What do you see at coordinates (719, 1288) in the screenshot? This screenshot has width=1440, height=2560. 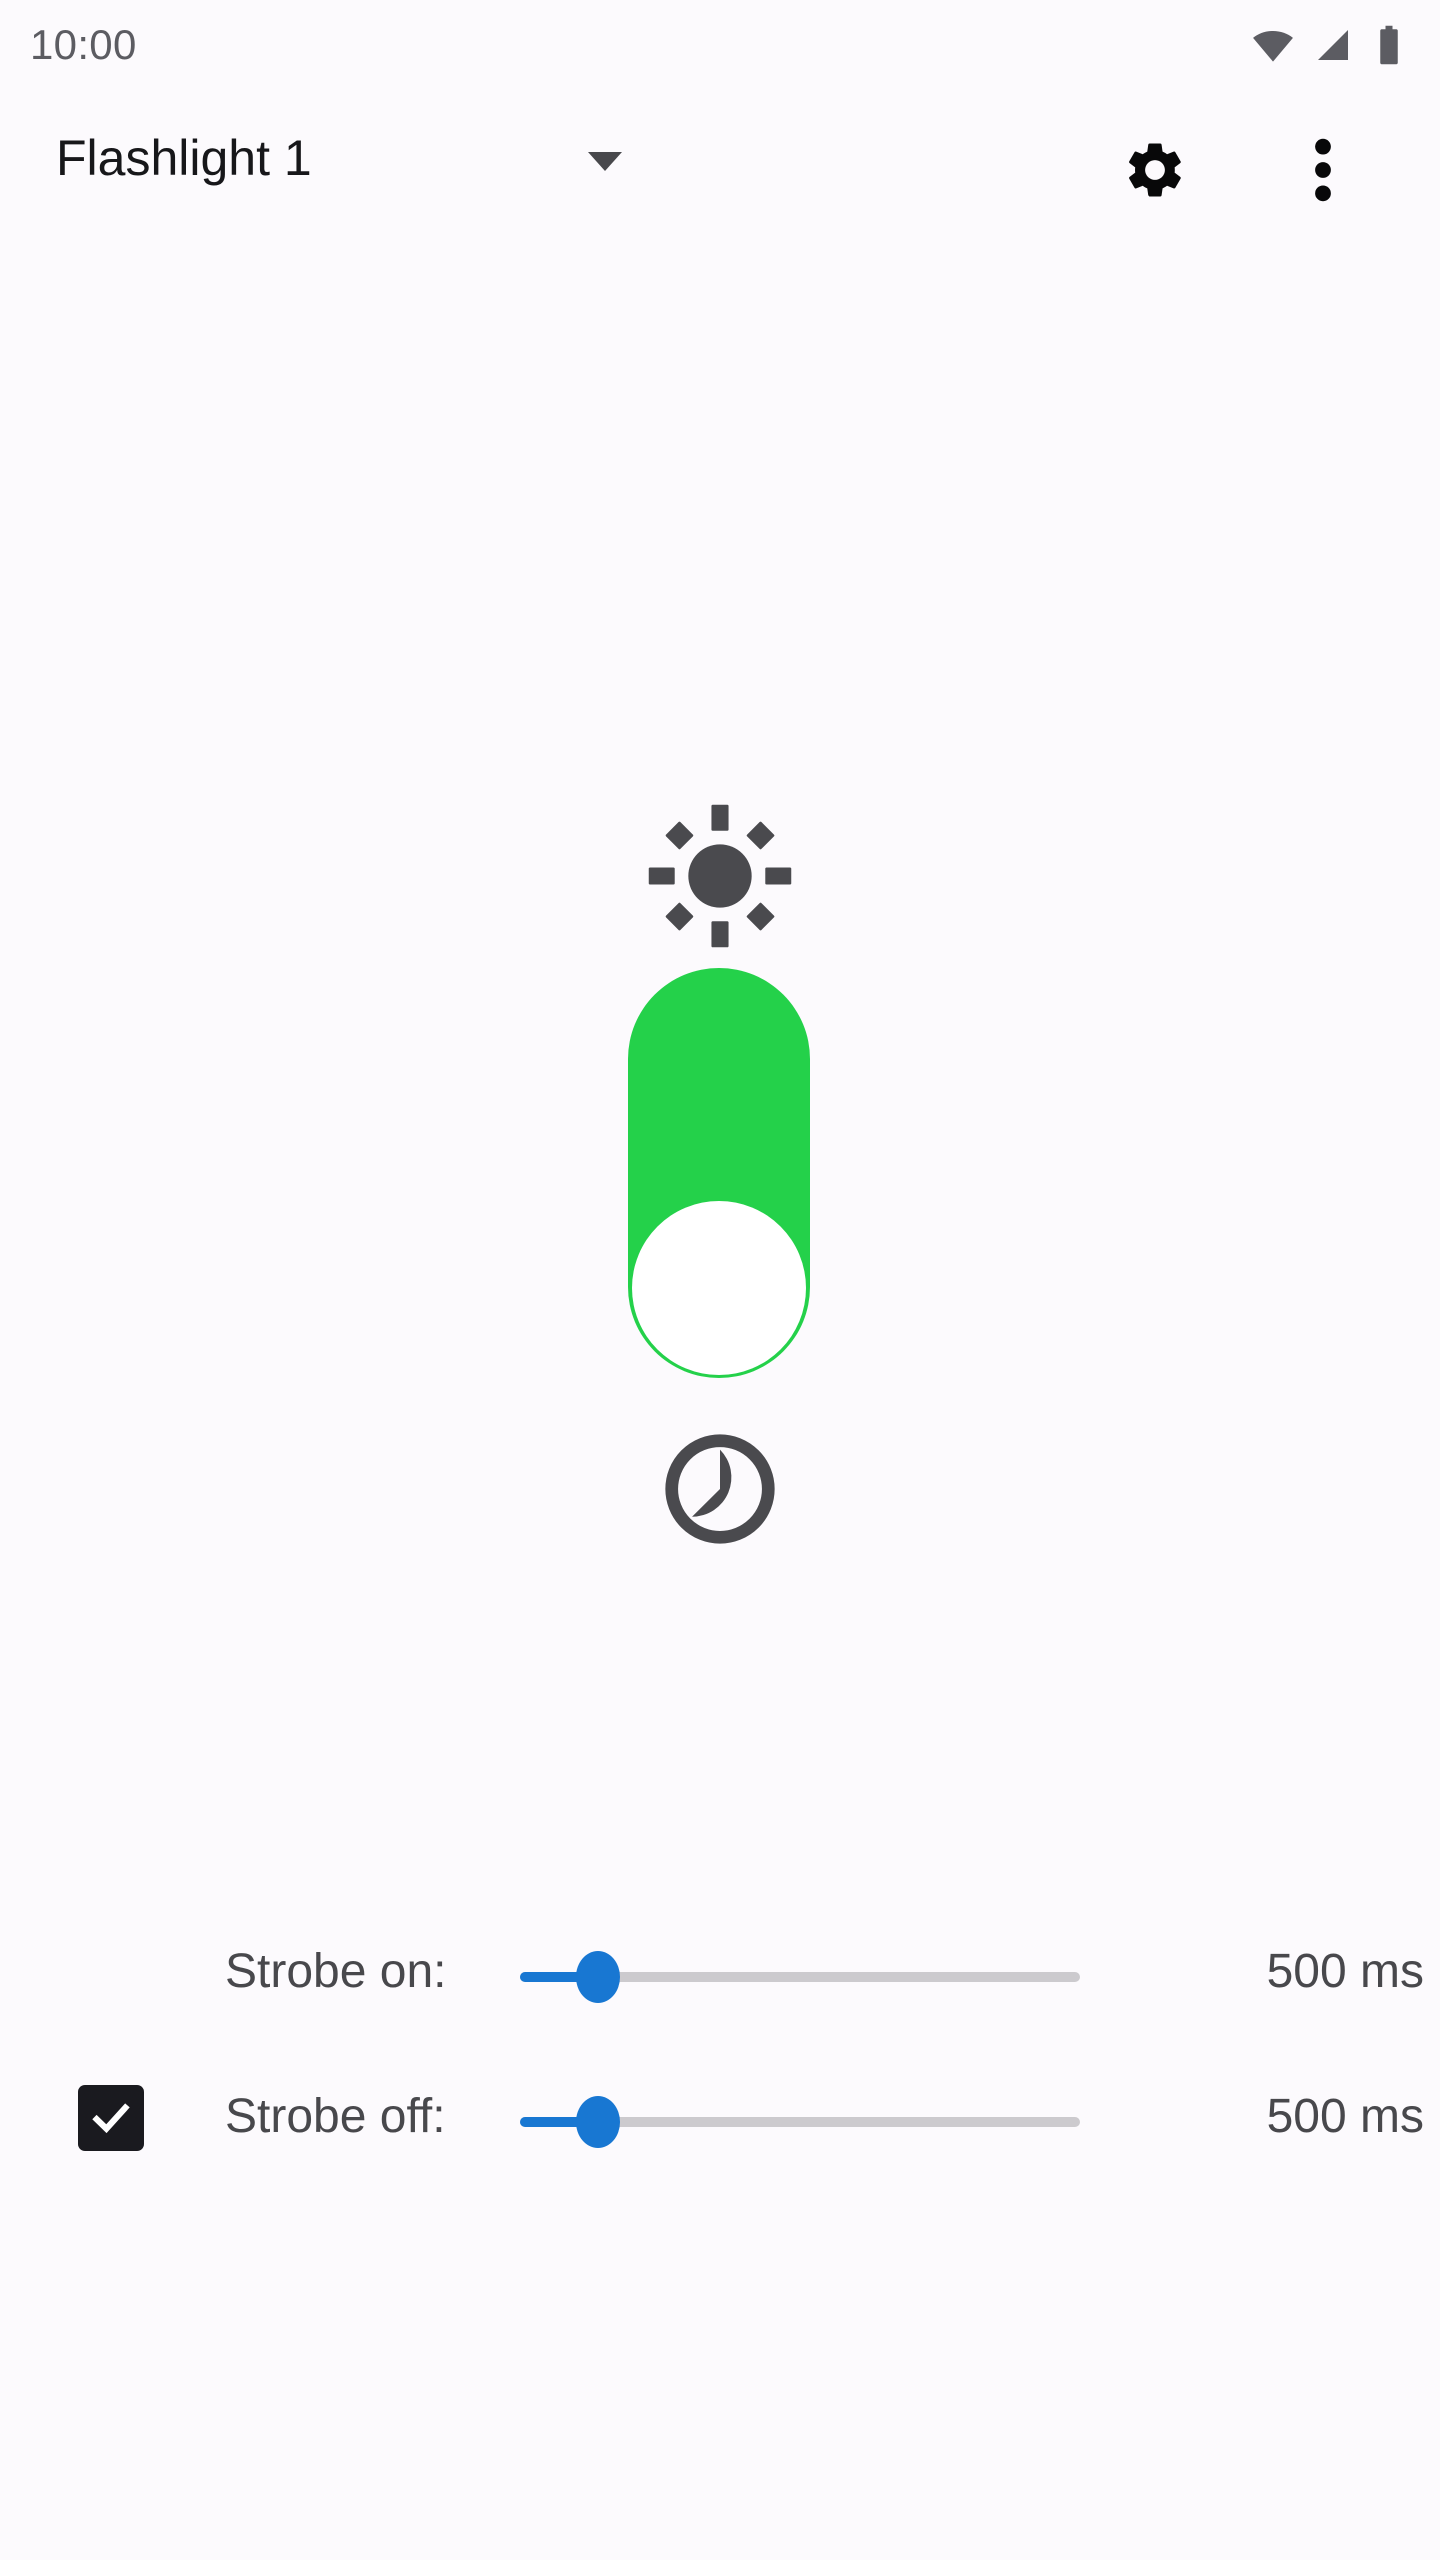 I see `toggle-thumb` at bounding box center [719, 1288].